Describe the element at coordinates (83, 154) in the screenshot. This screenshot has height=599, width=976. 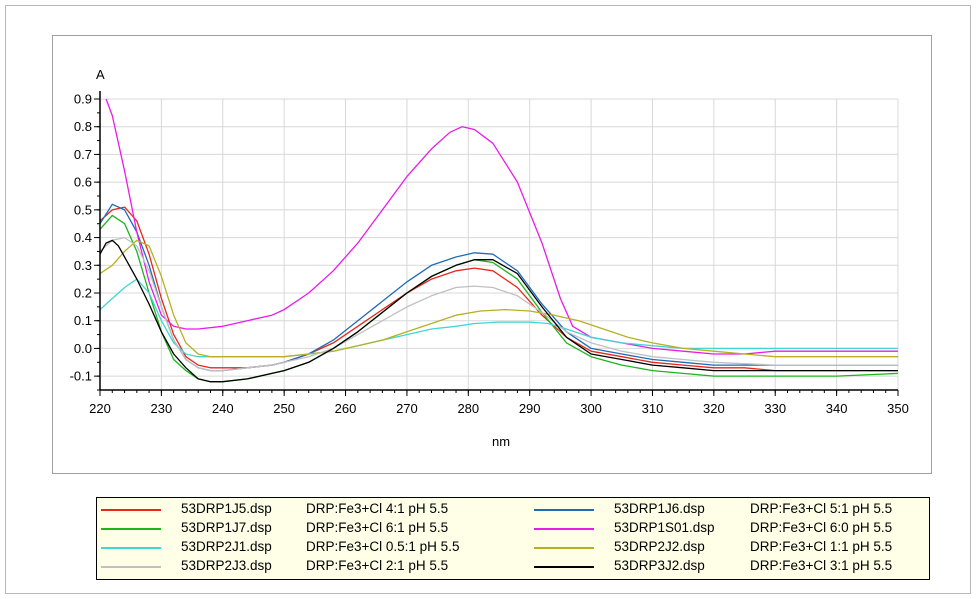
I see `y-tick-label: 0.7` at that location.